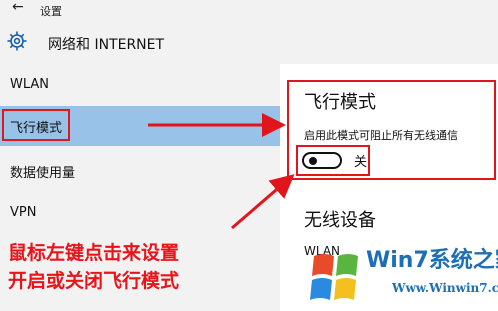 The width and height of the screenshot is (498, 311). What do you see at coordinates (263, 202) in the screenshot?
I see `arrow-to-toggle` at bounding box center [263, 202].